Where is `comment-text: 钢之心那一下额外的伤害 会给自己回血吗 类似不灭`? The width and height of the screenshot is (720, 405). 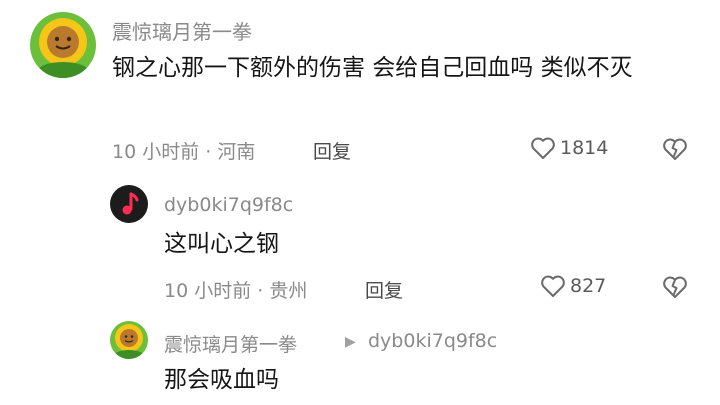 comment-text: 钢之心那一下额外的伤害 会给自己回血吗 类似不灭 is located at coordinates (372, 68).